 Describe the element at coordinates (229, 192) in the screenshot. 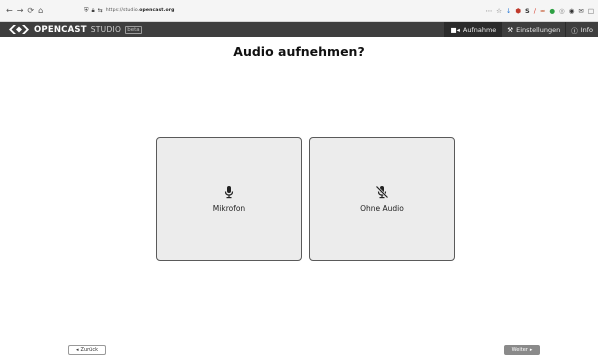

I see `microphone-icon` at that location.